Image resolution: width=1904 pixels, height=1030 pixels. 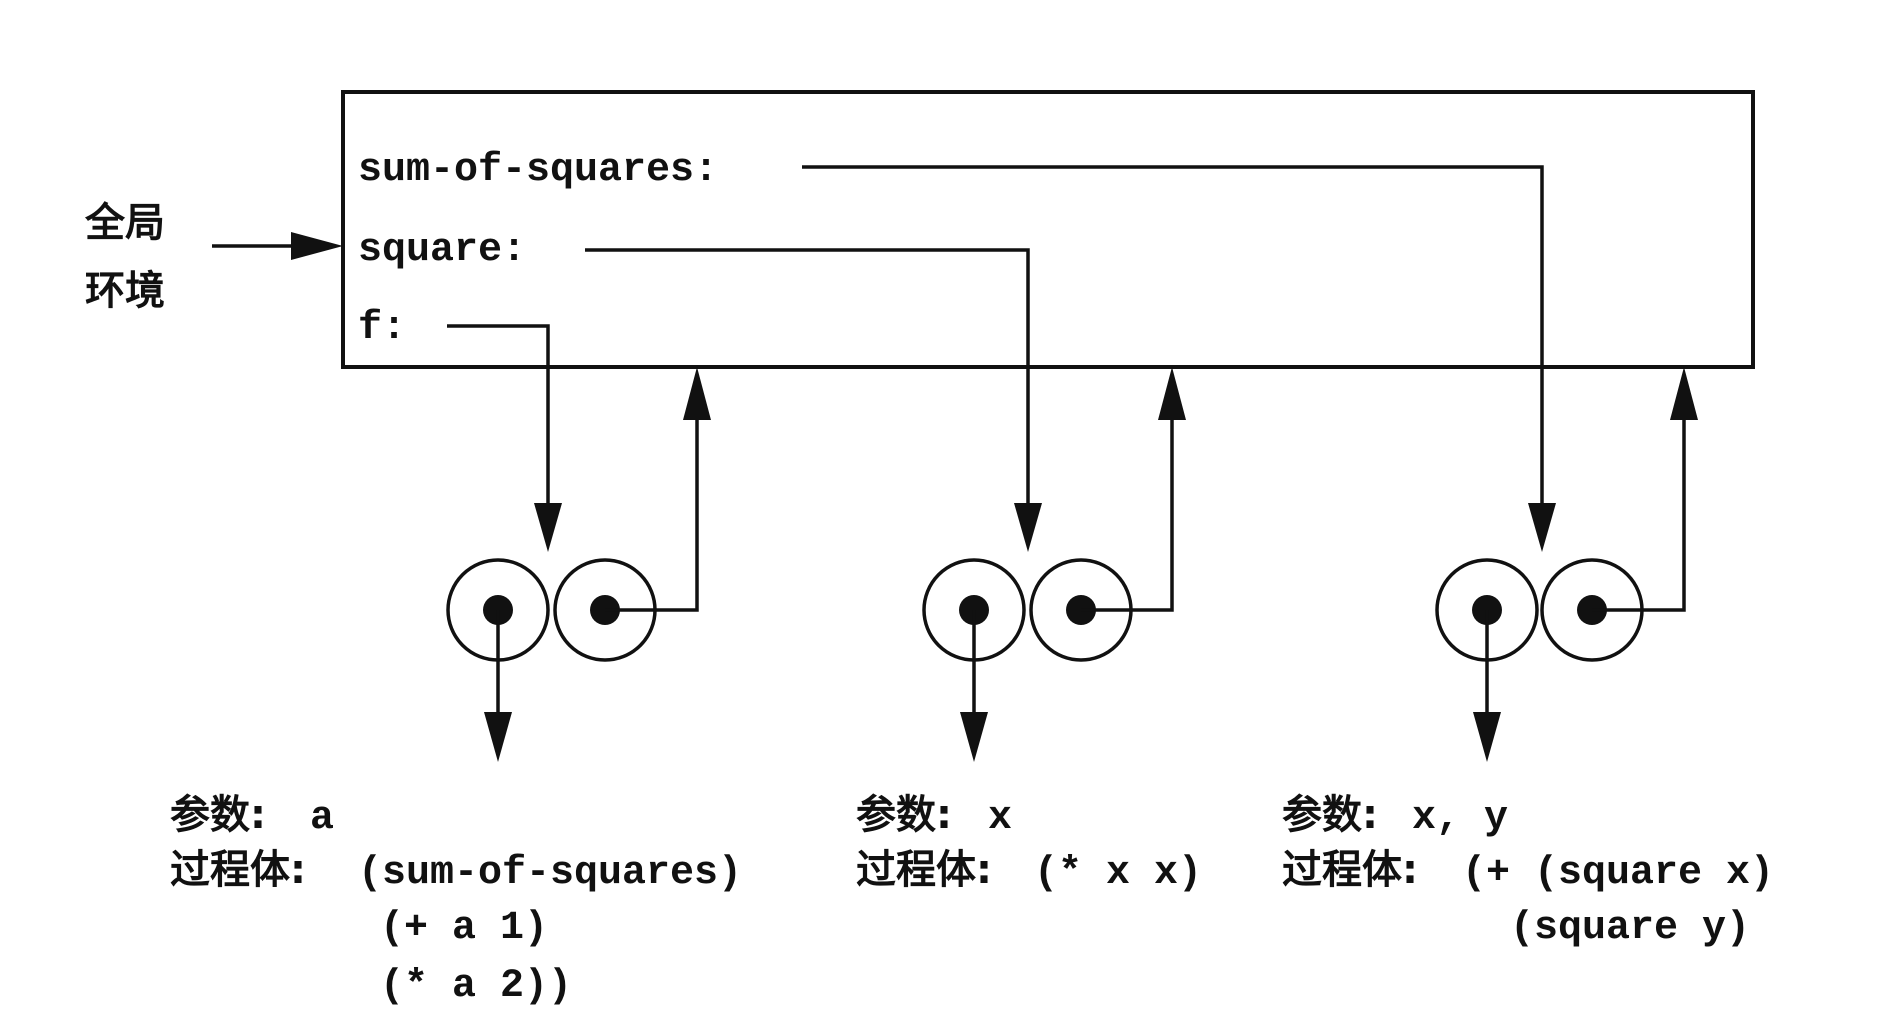 What do you see at coordinates (974, 686) in the screenshot?
I see `procedure-square-code-pointer` at bounding box center [974, 686].